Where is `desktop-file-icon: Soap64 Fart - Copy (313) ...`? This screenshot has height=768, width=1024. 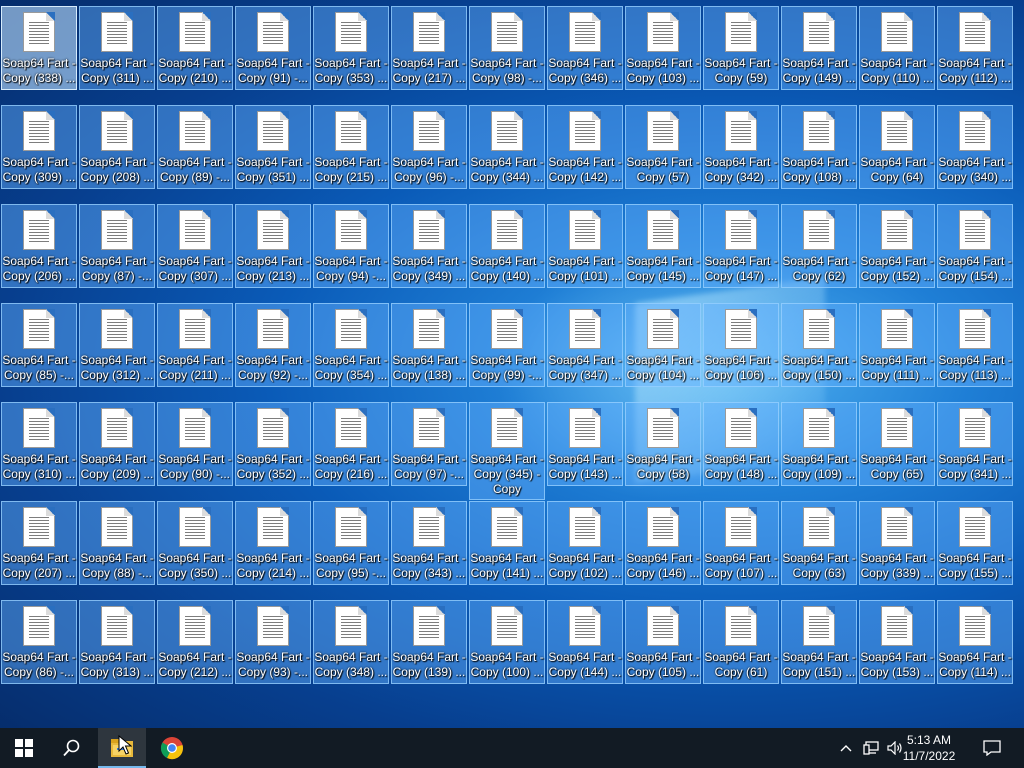 desktop-file-icon: Soap64 Fart - Copy (313) ... is located at coordinates (117, 642).